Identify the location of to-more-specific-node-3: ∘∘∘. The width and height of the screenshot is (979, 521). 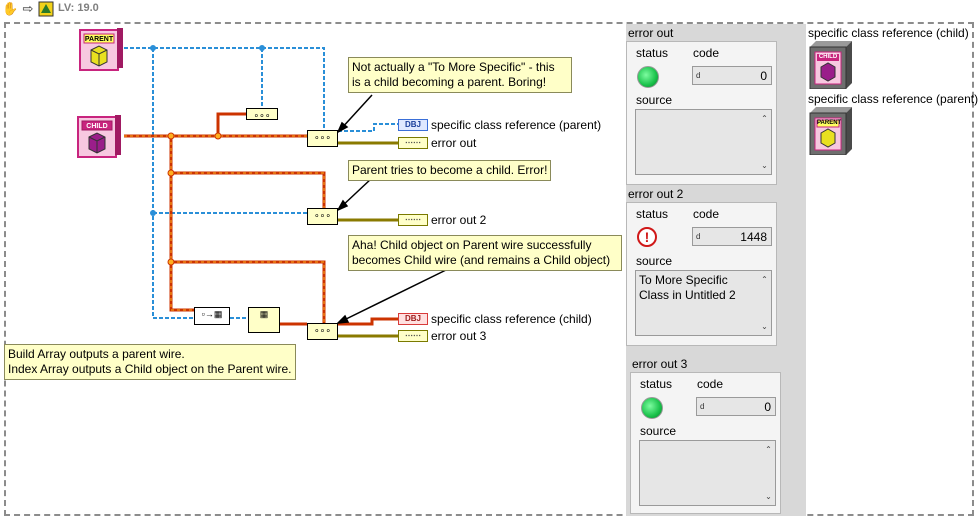
(322, 331).